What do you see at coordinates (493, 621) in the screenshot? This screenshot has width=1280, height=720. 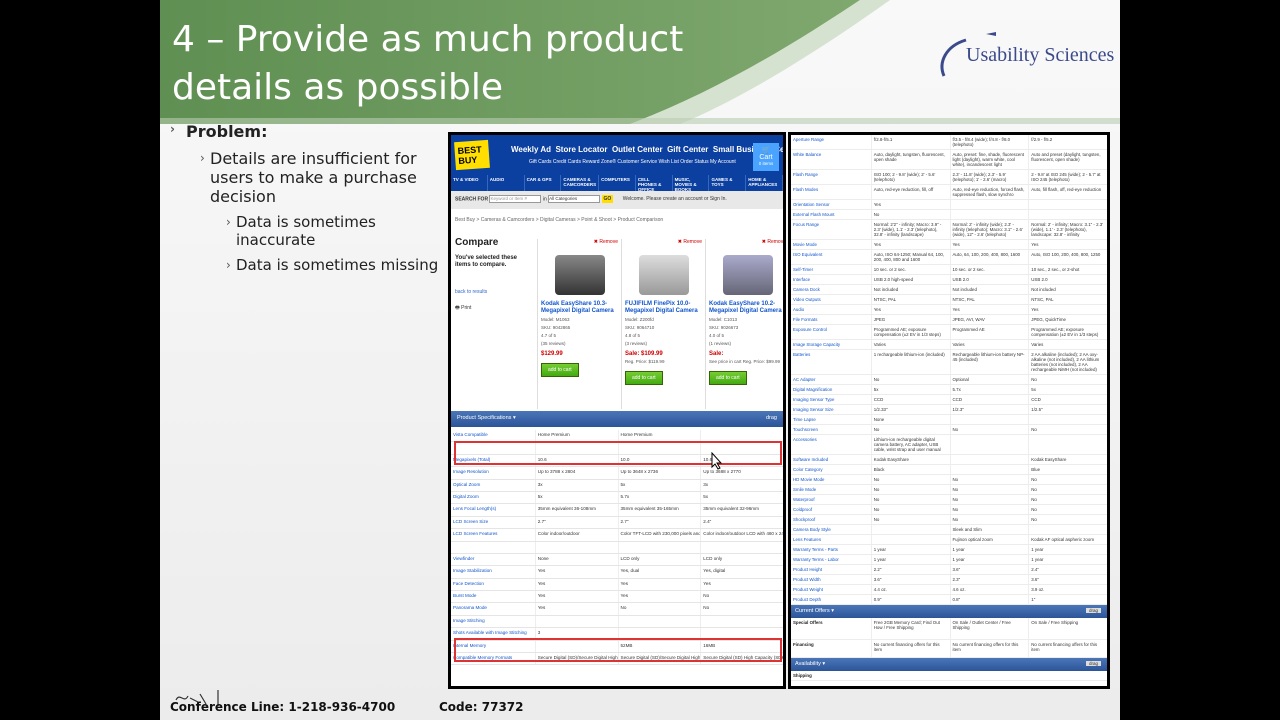 I see `spec-label: Image Stitching` at bounding box center [493, 621].